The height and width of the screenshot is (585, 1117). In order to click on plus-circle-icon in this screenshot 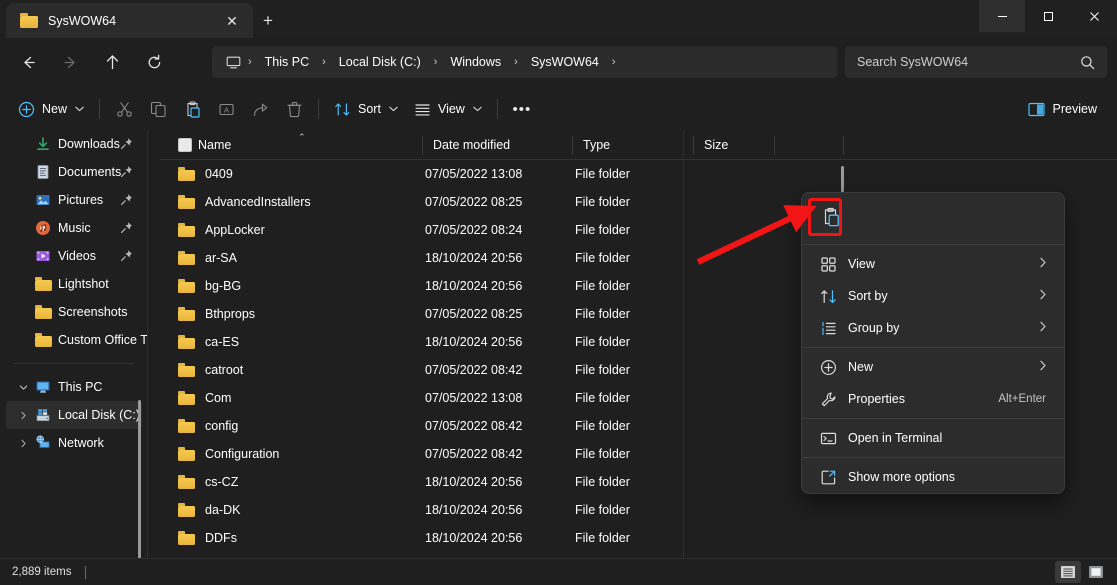, I will do `click(828, 367)`.